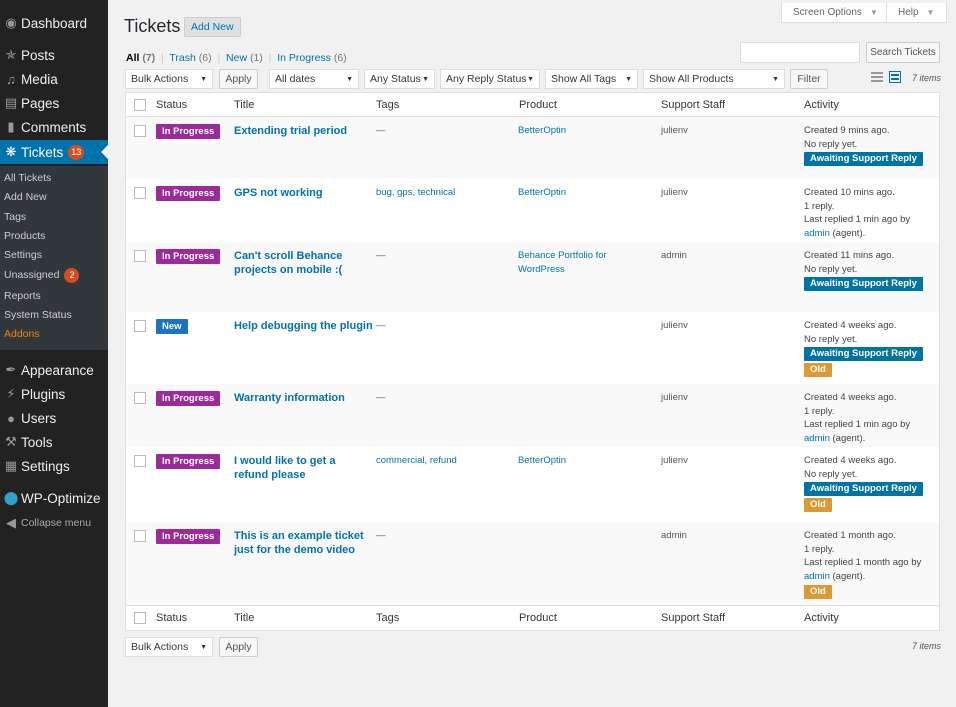  What do you see at coordinates (169, 79) in the screenshot?
I see `bulk-actions-select: Bulk Actions ▼` at bounding box center [169, 79].